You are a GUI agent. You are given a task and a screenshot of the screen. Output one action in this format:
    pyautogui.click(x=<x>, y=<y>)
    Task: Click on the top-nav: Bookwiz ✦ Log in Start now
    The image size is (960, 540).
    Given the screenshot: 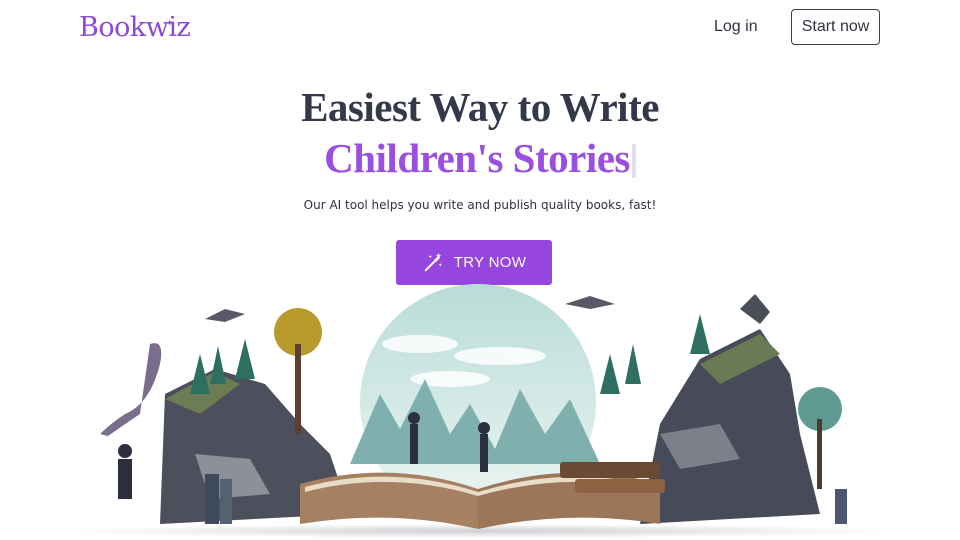 What is the action you would take?
    pyautogui.click(x=480, y=28)
    